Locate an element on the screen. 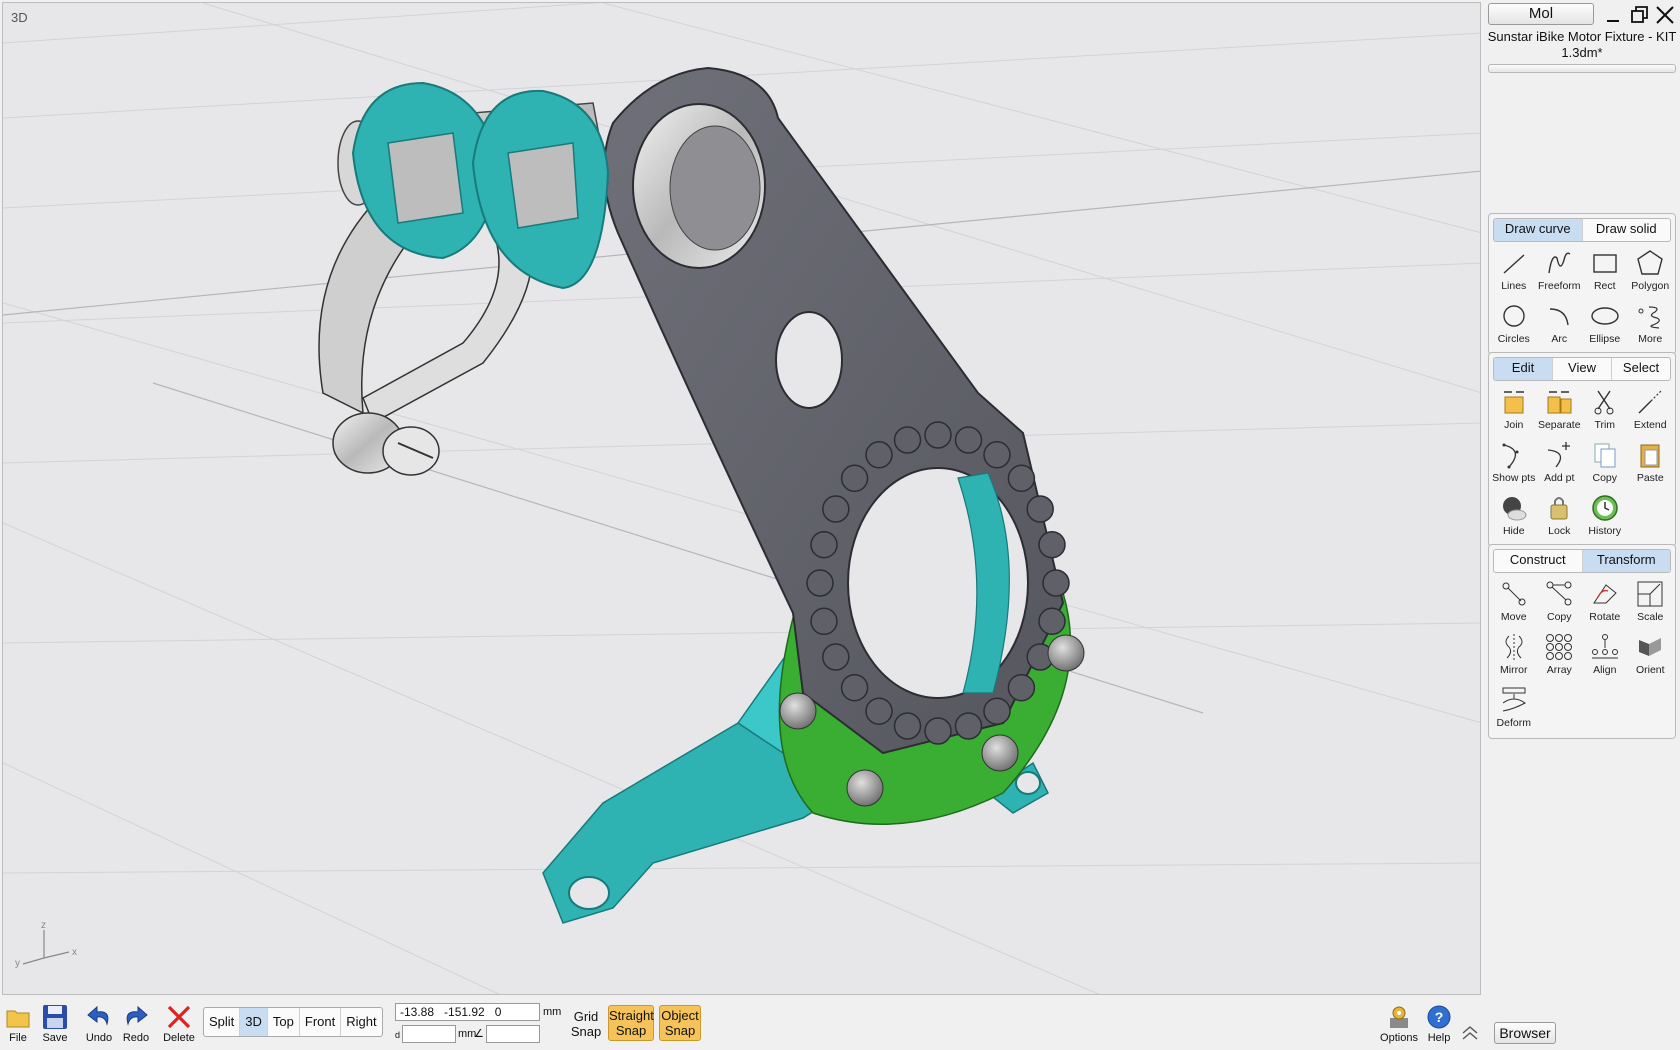 The width and height of the screenshot is (1680, 1050). document-progress-bar is located at coordinates (1582, 68).